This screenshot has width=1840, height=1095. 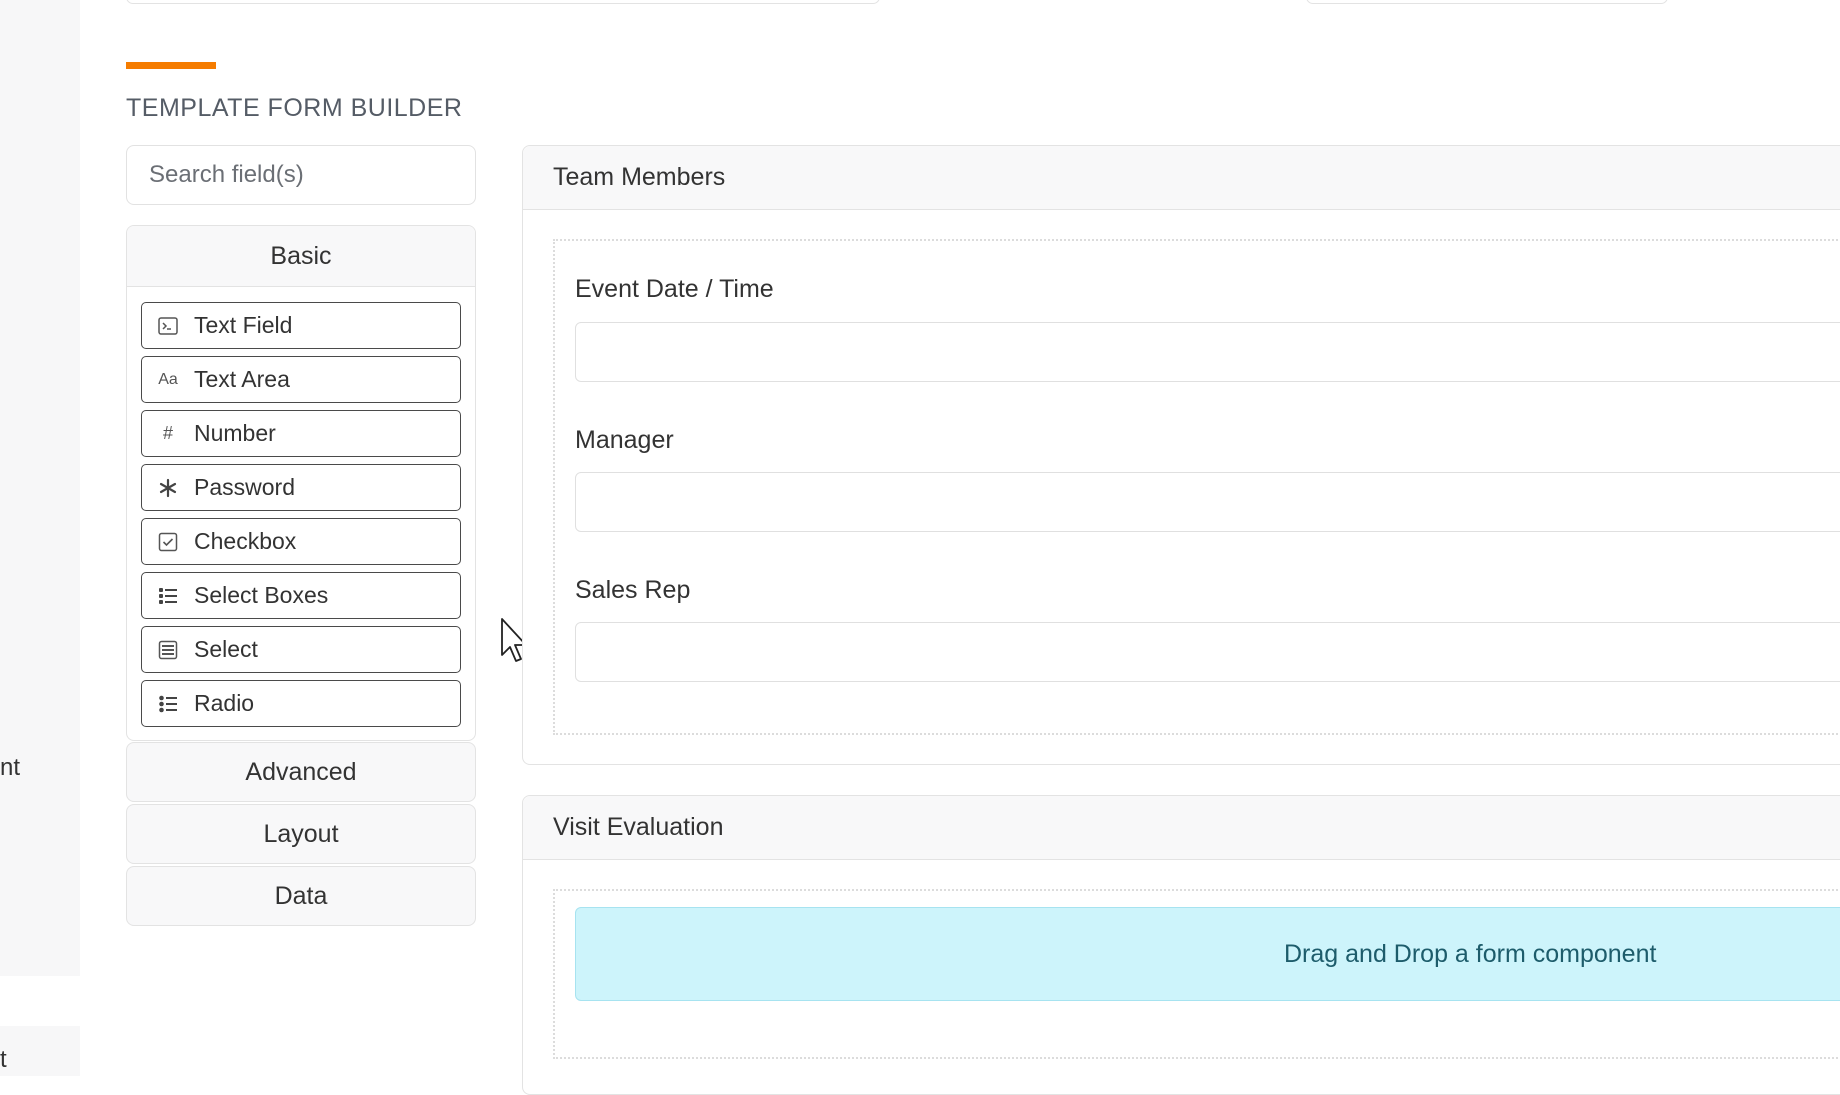 What do you see at coordinates (1487, 2) in the screenshot?
I see `top-select-field` at bounding box center [1487, 2].